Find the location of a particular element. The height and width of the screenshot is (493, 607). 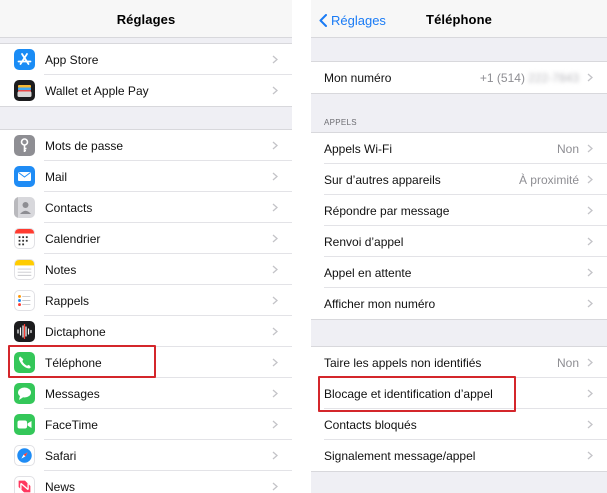

settings-group-number: Mon numéro +1 (514) 222-7843 is located at coordinates (459, 77).